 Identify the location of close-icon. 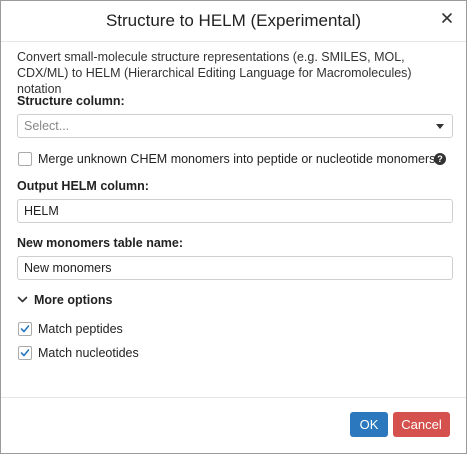
(447, 20).